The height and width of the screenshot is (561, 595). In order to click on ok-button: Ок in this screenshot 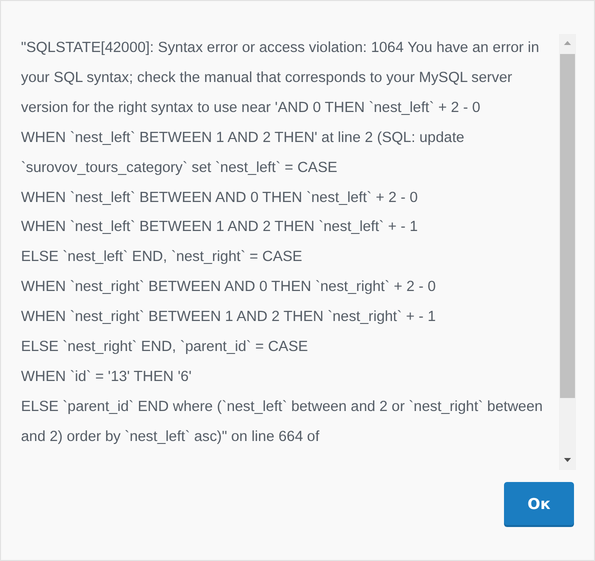, I will do `click(539, 503)`.